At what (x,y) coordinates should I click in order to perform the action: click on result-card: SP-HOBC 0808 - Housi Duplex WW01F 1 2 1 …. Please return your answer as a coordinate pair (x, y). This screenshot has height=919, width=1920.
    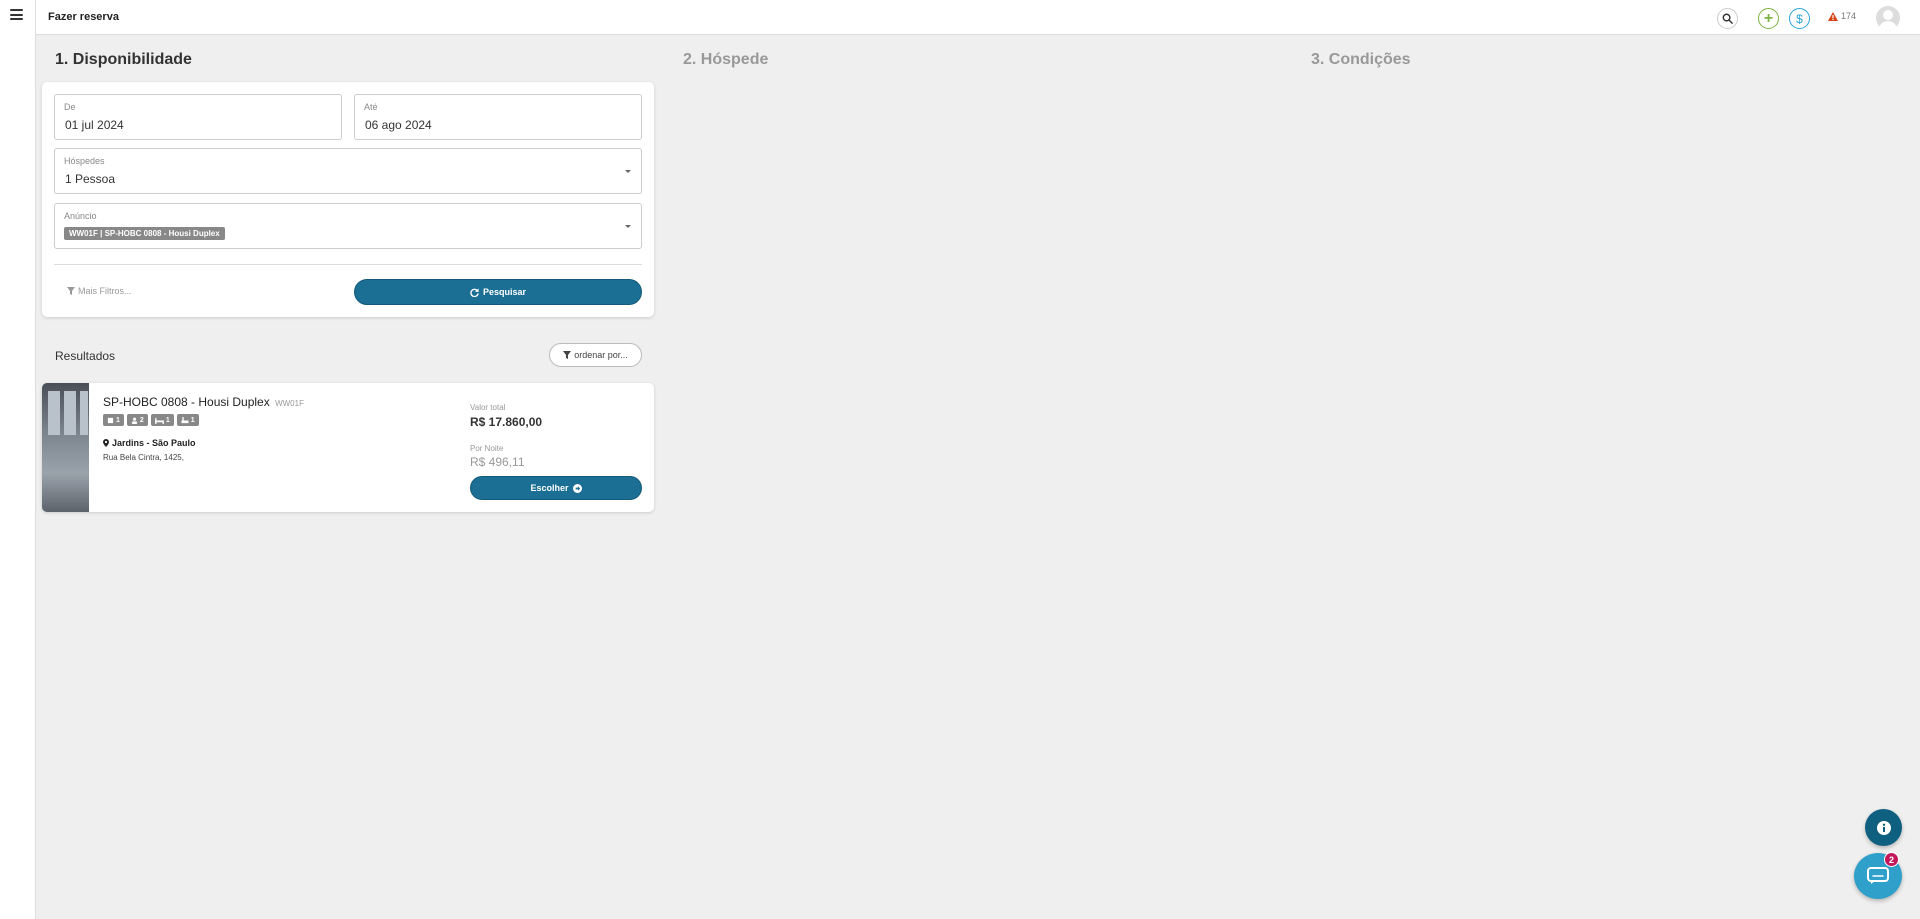
    Looking at the image, I should click on (348, 447).